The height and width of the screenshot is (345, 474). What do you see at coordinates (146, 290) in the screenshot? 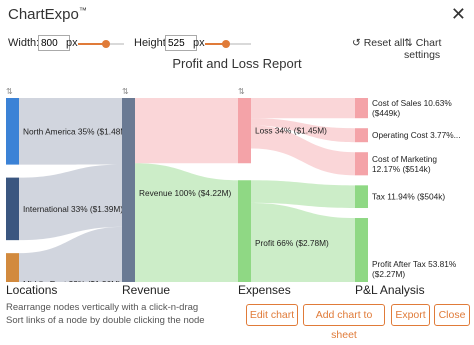
I see `stage-label-revenue: Revenue` at bounding box center [146, 290].